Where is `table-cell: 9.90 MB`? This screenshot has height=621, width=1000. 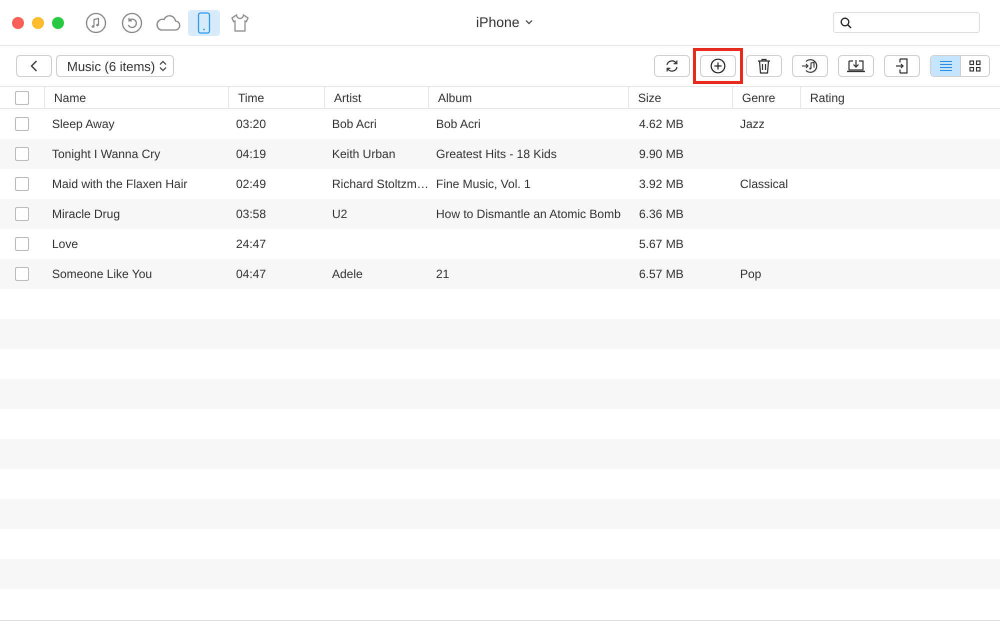
table-cell: 9.90 MB is located at coordinates (661, 154).